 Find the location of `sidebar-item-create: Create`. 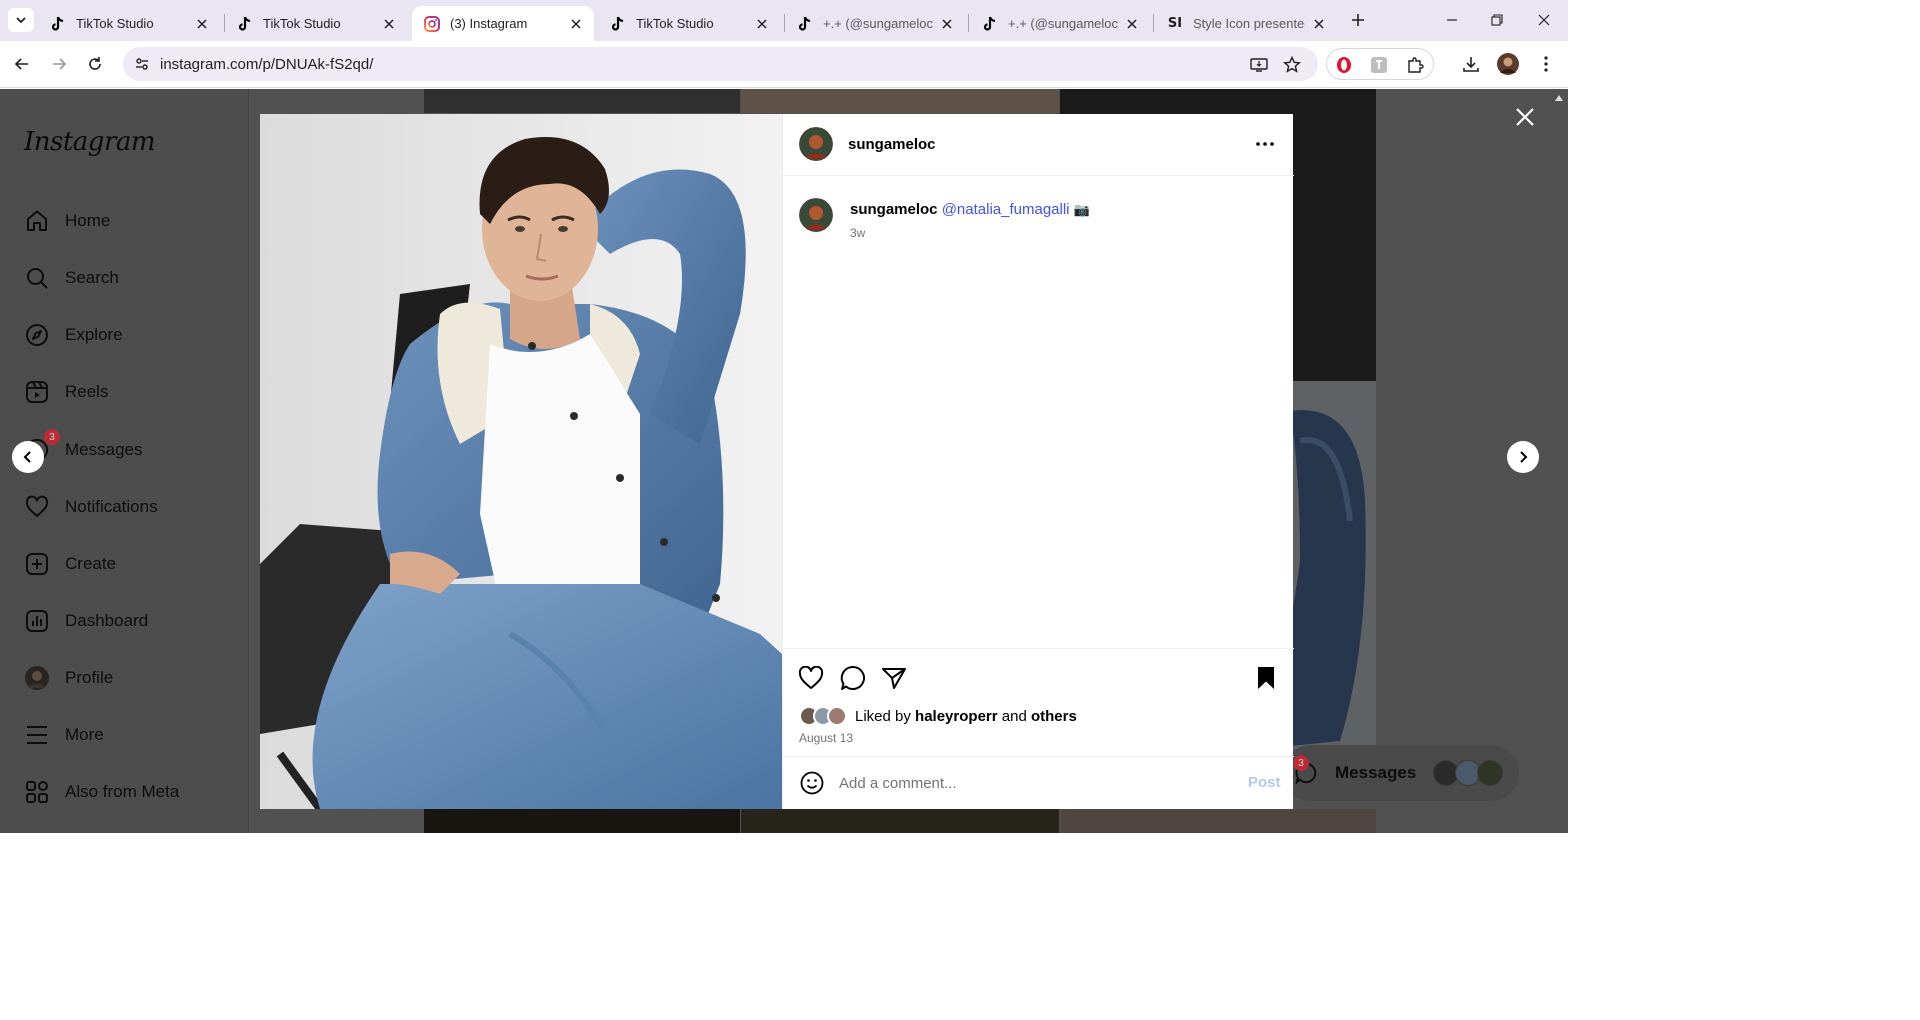

sidebar-item-create: Create is located at coordinates (70, 564).